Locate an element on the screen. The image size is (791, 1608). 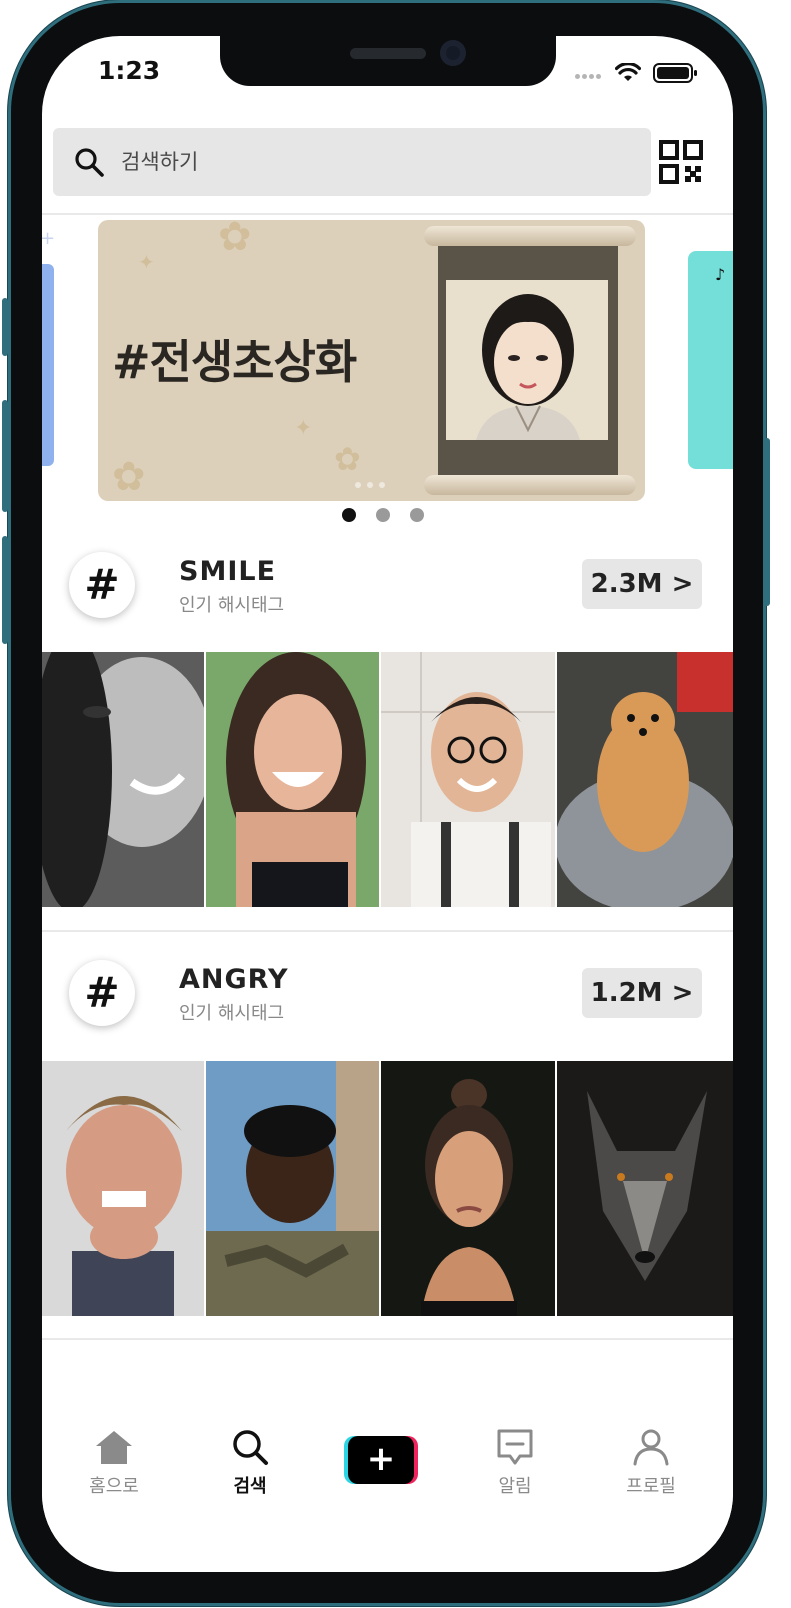
tab-label: 알림 is located at coordinates (515, 1486).